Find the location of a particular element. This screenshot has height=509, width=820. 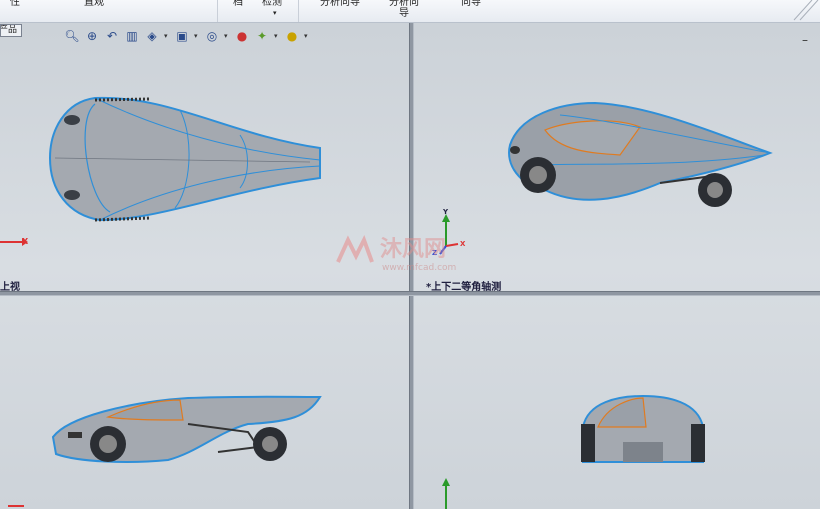

heads-up-view-toolbar: 🔍︎ ⊕ ↶ ▥ ◈ ▾ ▣ ▾ ◎ ▾ ● ✦ ▾ ● ▾ is located at coordinates (187, 36).